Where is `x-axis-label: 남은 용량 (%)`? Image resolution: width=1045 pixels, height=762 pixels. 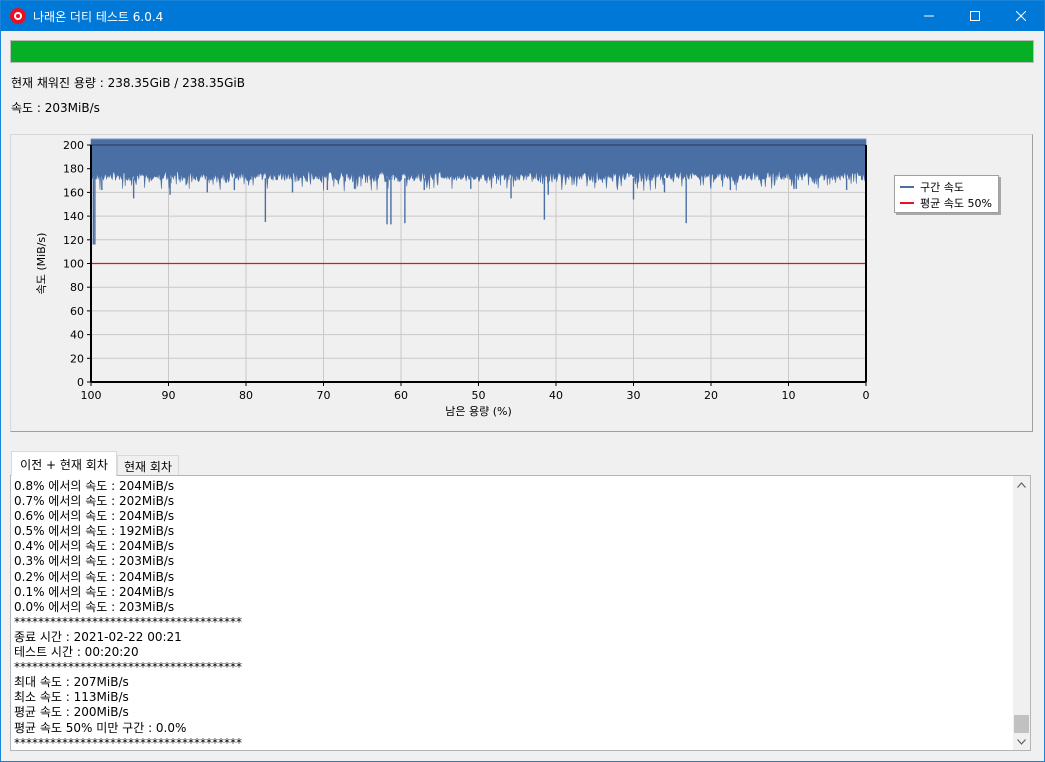
x-axis-label: 남은 용량 (%) is located at coordinates (478, 411).